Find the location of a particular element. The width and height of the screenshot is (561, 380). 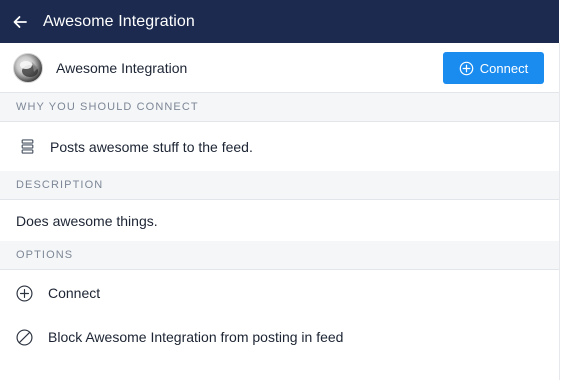

section-header-options: OPTIONS is located at coordinates (279, 255).